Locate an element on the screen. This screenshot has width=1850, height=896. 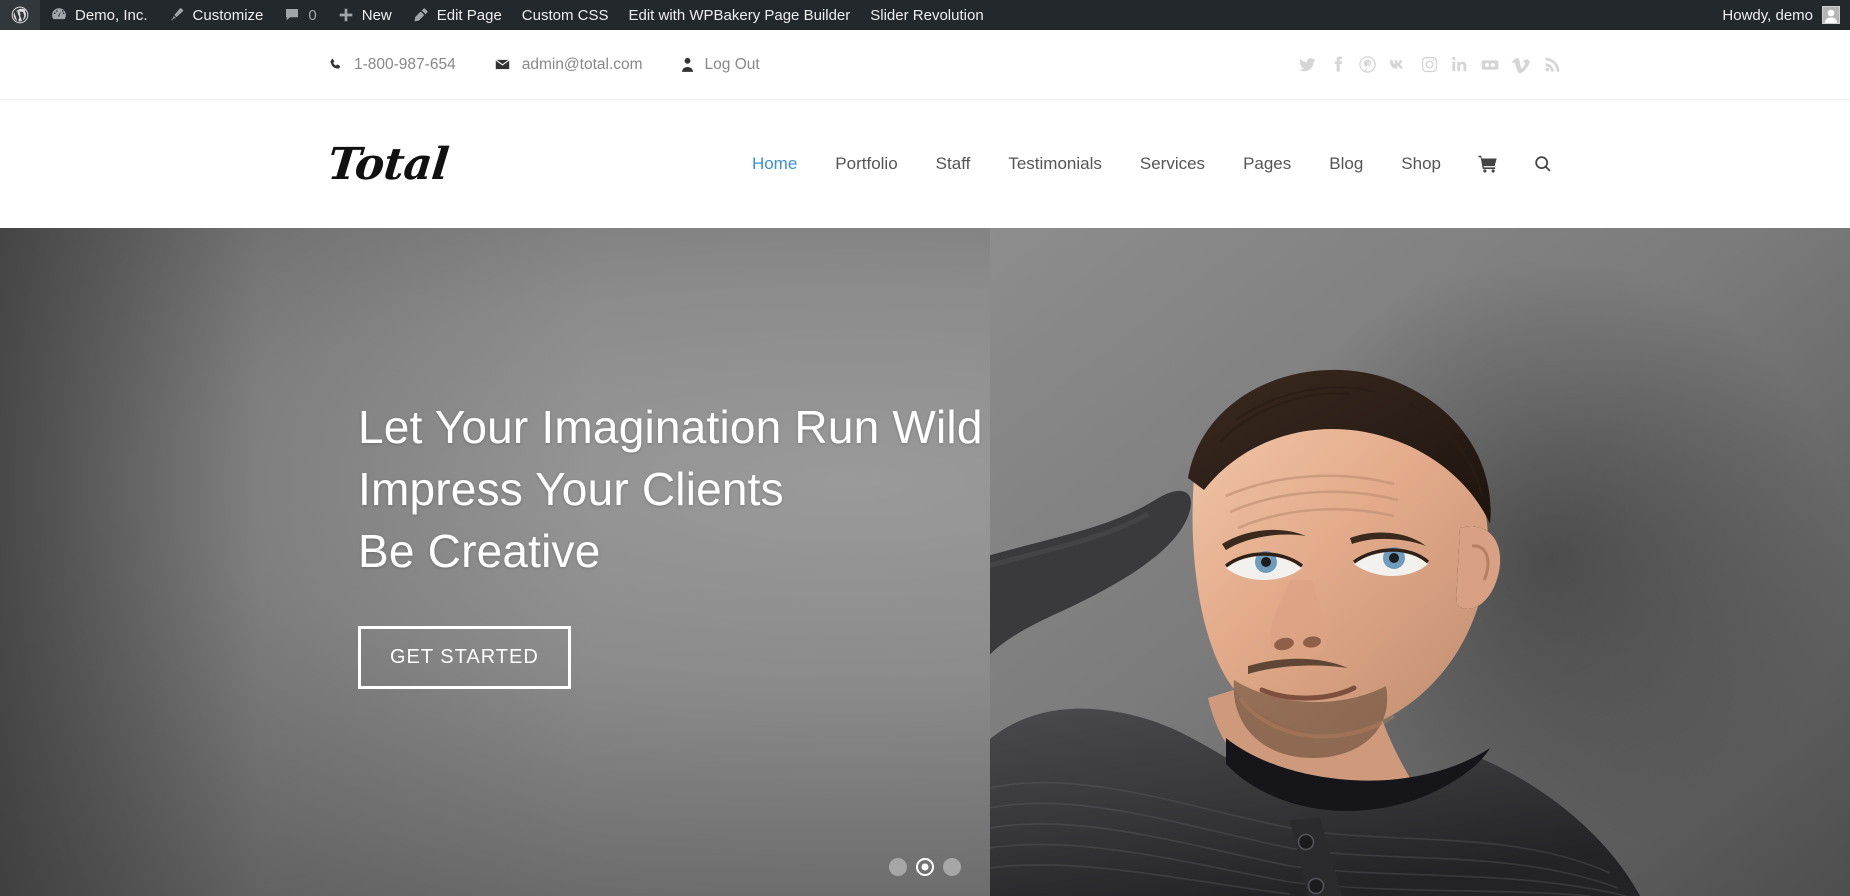
admin-bar-label-customize: Customize is located at coordinates (228, 15).